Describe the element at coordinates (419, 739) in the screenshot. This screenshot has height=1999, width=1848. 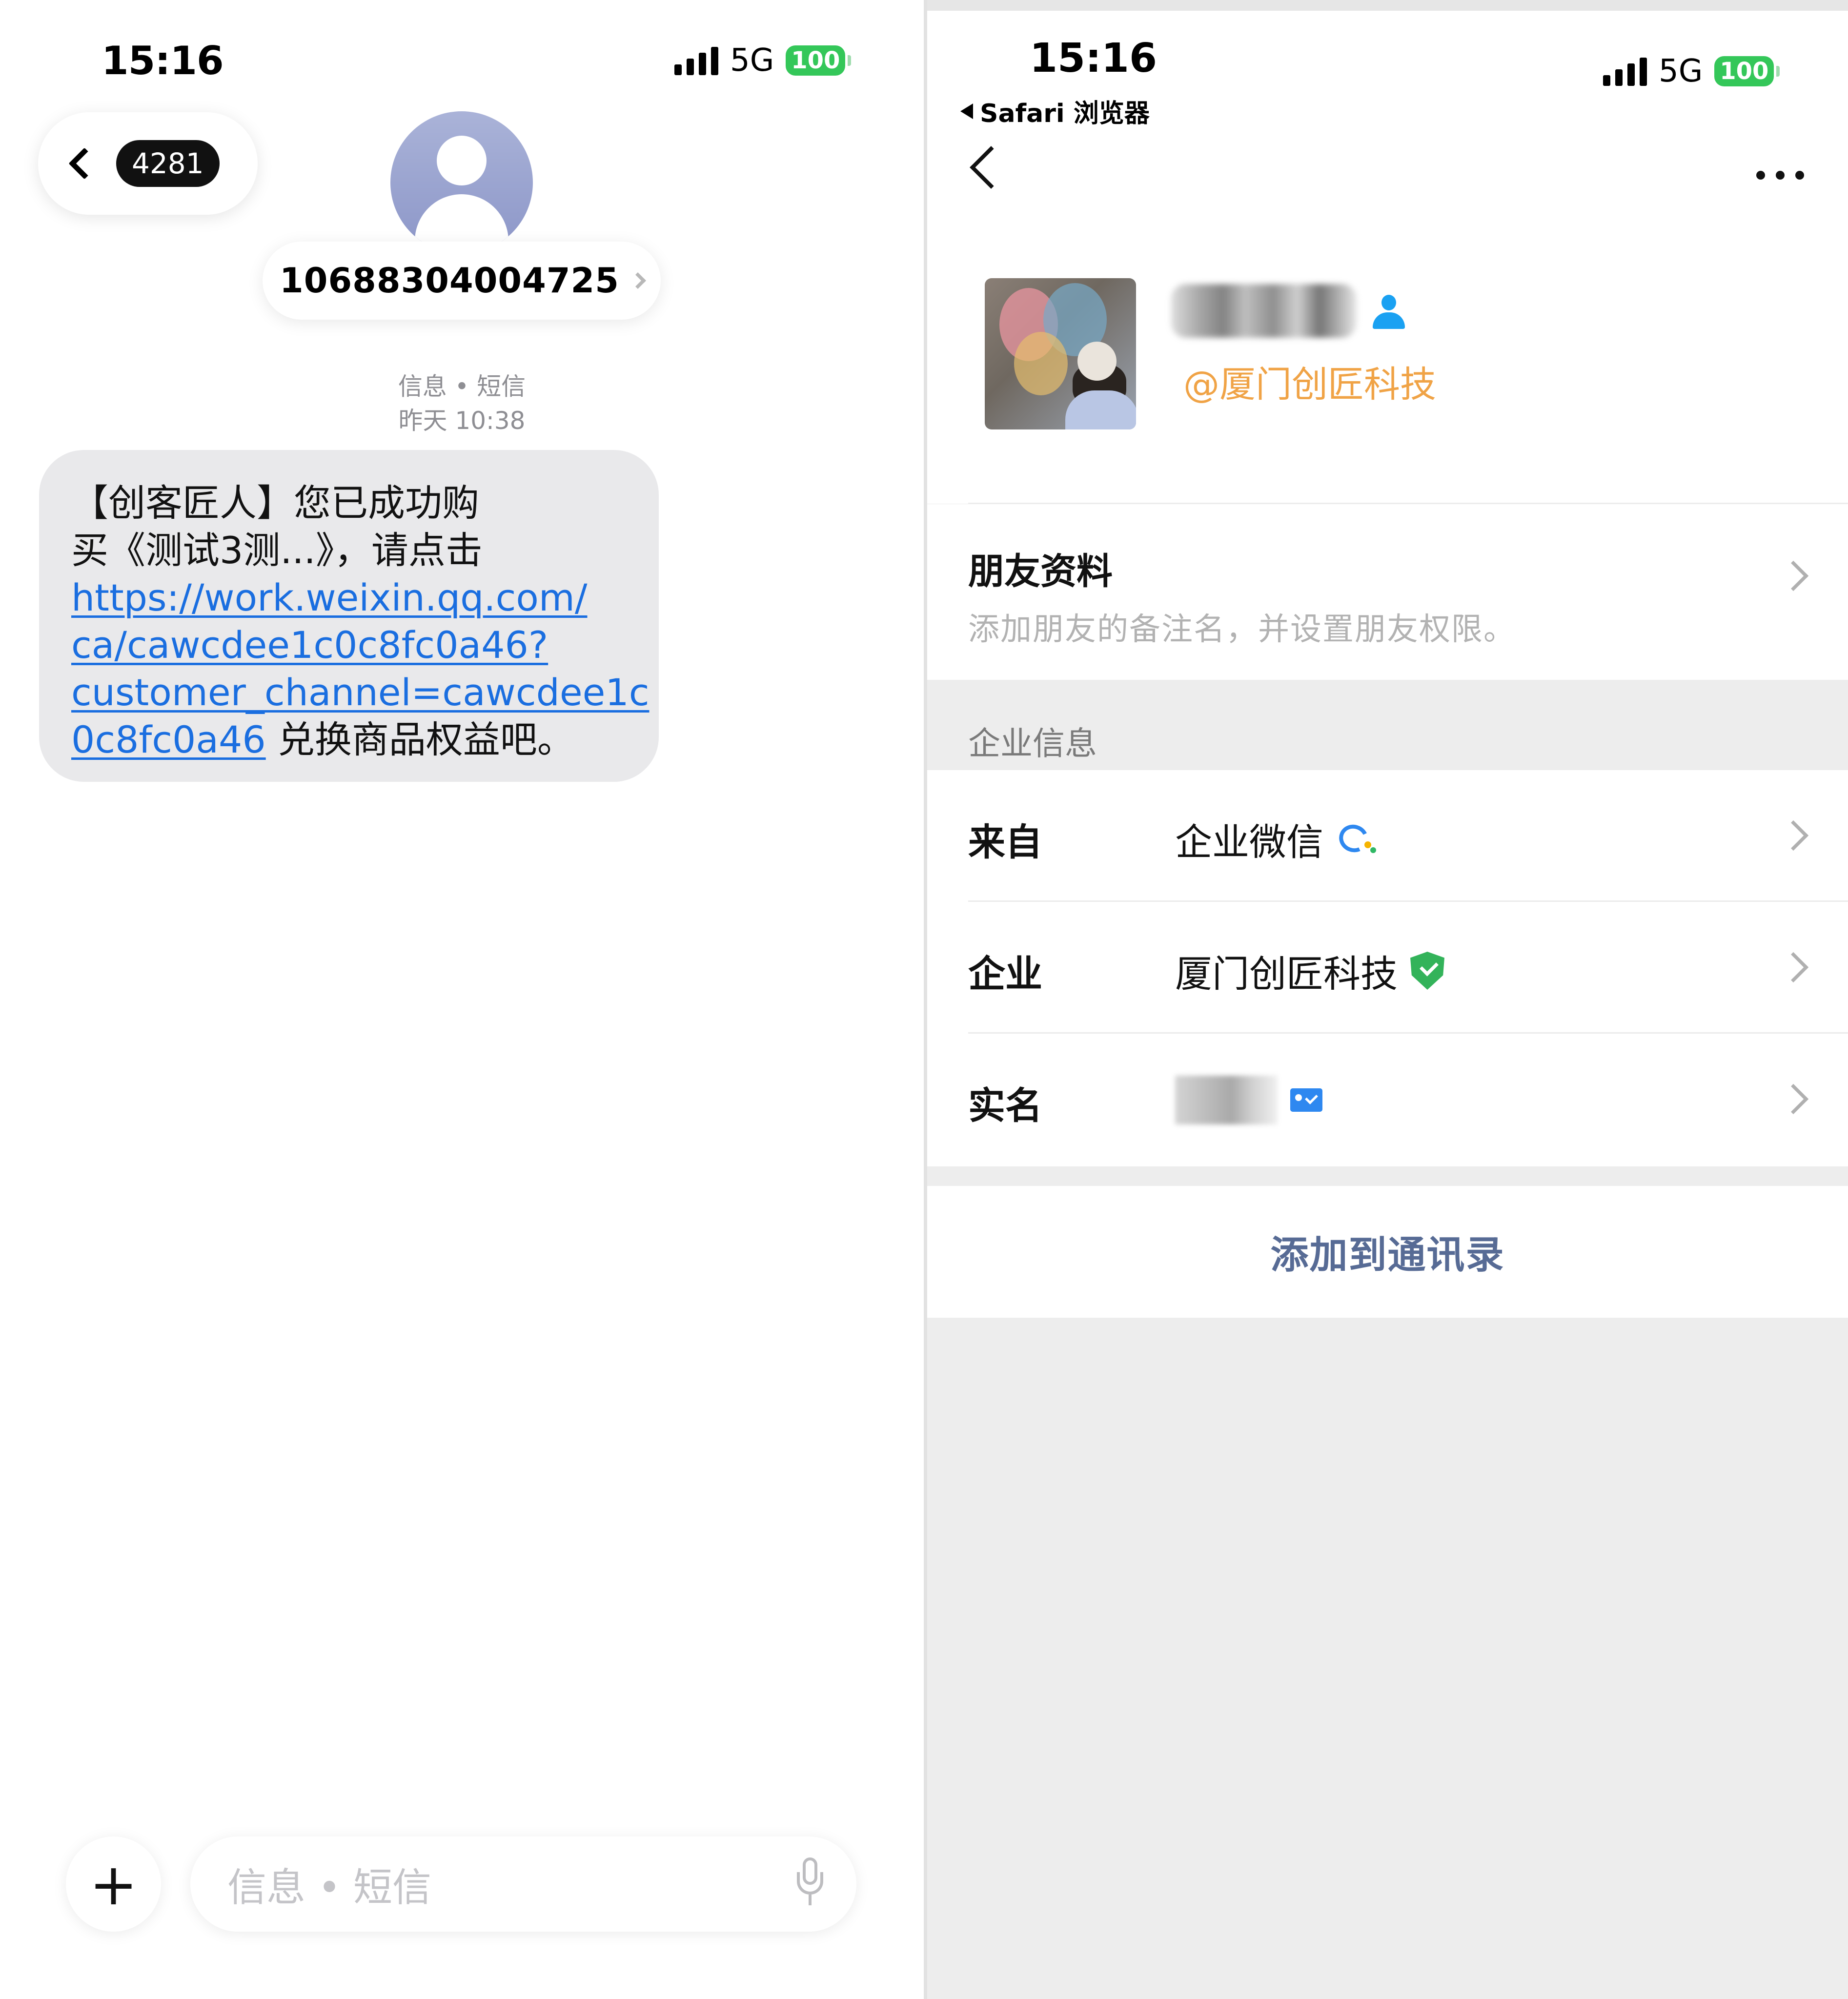
I see `message-tail-text: 兑换商品权益吧。` at that location.